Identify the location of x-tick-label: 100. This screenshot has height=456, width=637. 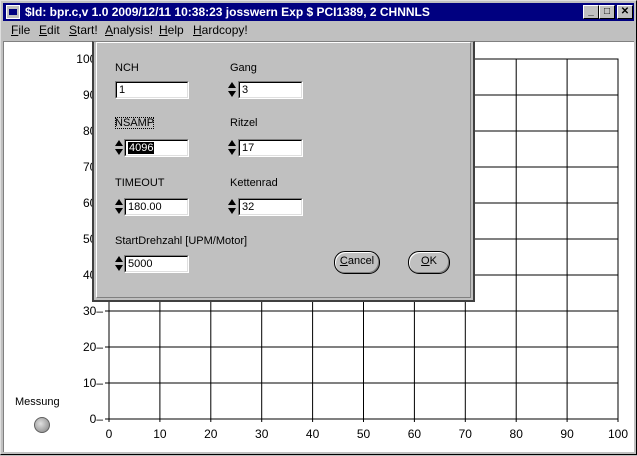
(618, 434).